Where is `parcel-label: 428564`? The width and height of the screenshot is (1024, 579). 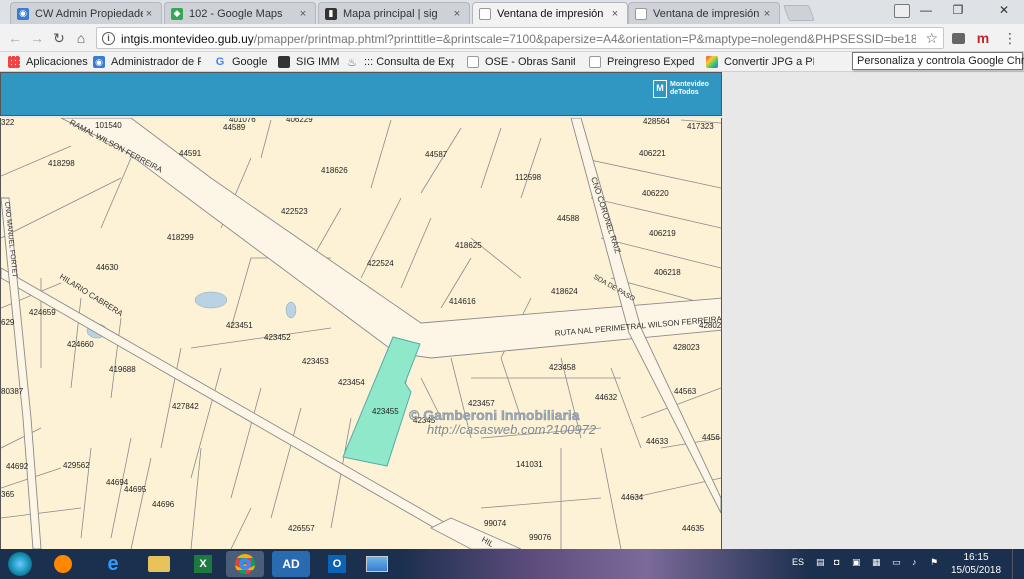 parcel-label: 428564 is located at coordinates (656, 122).